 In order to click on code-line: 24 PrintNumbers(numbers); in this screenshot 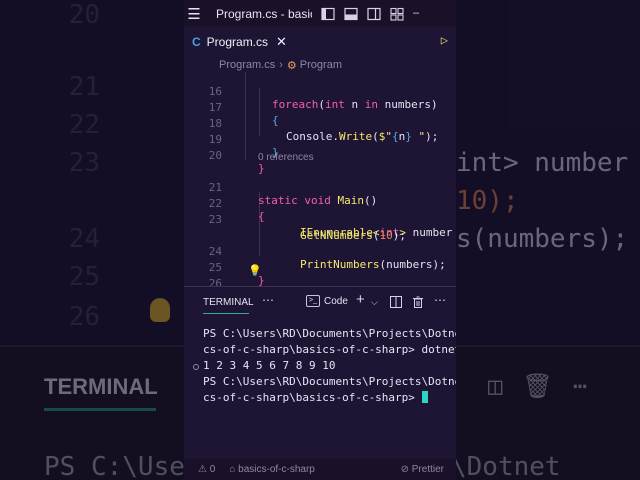, I will do `click(320, 251)`.